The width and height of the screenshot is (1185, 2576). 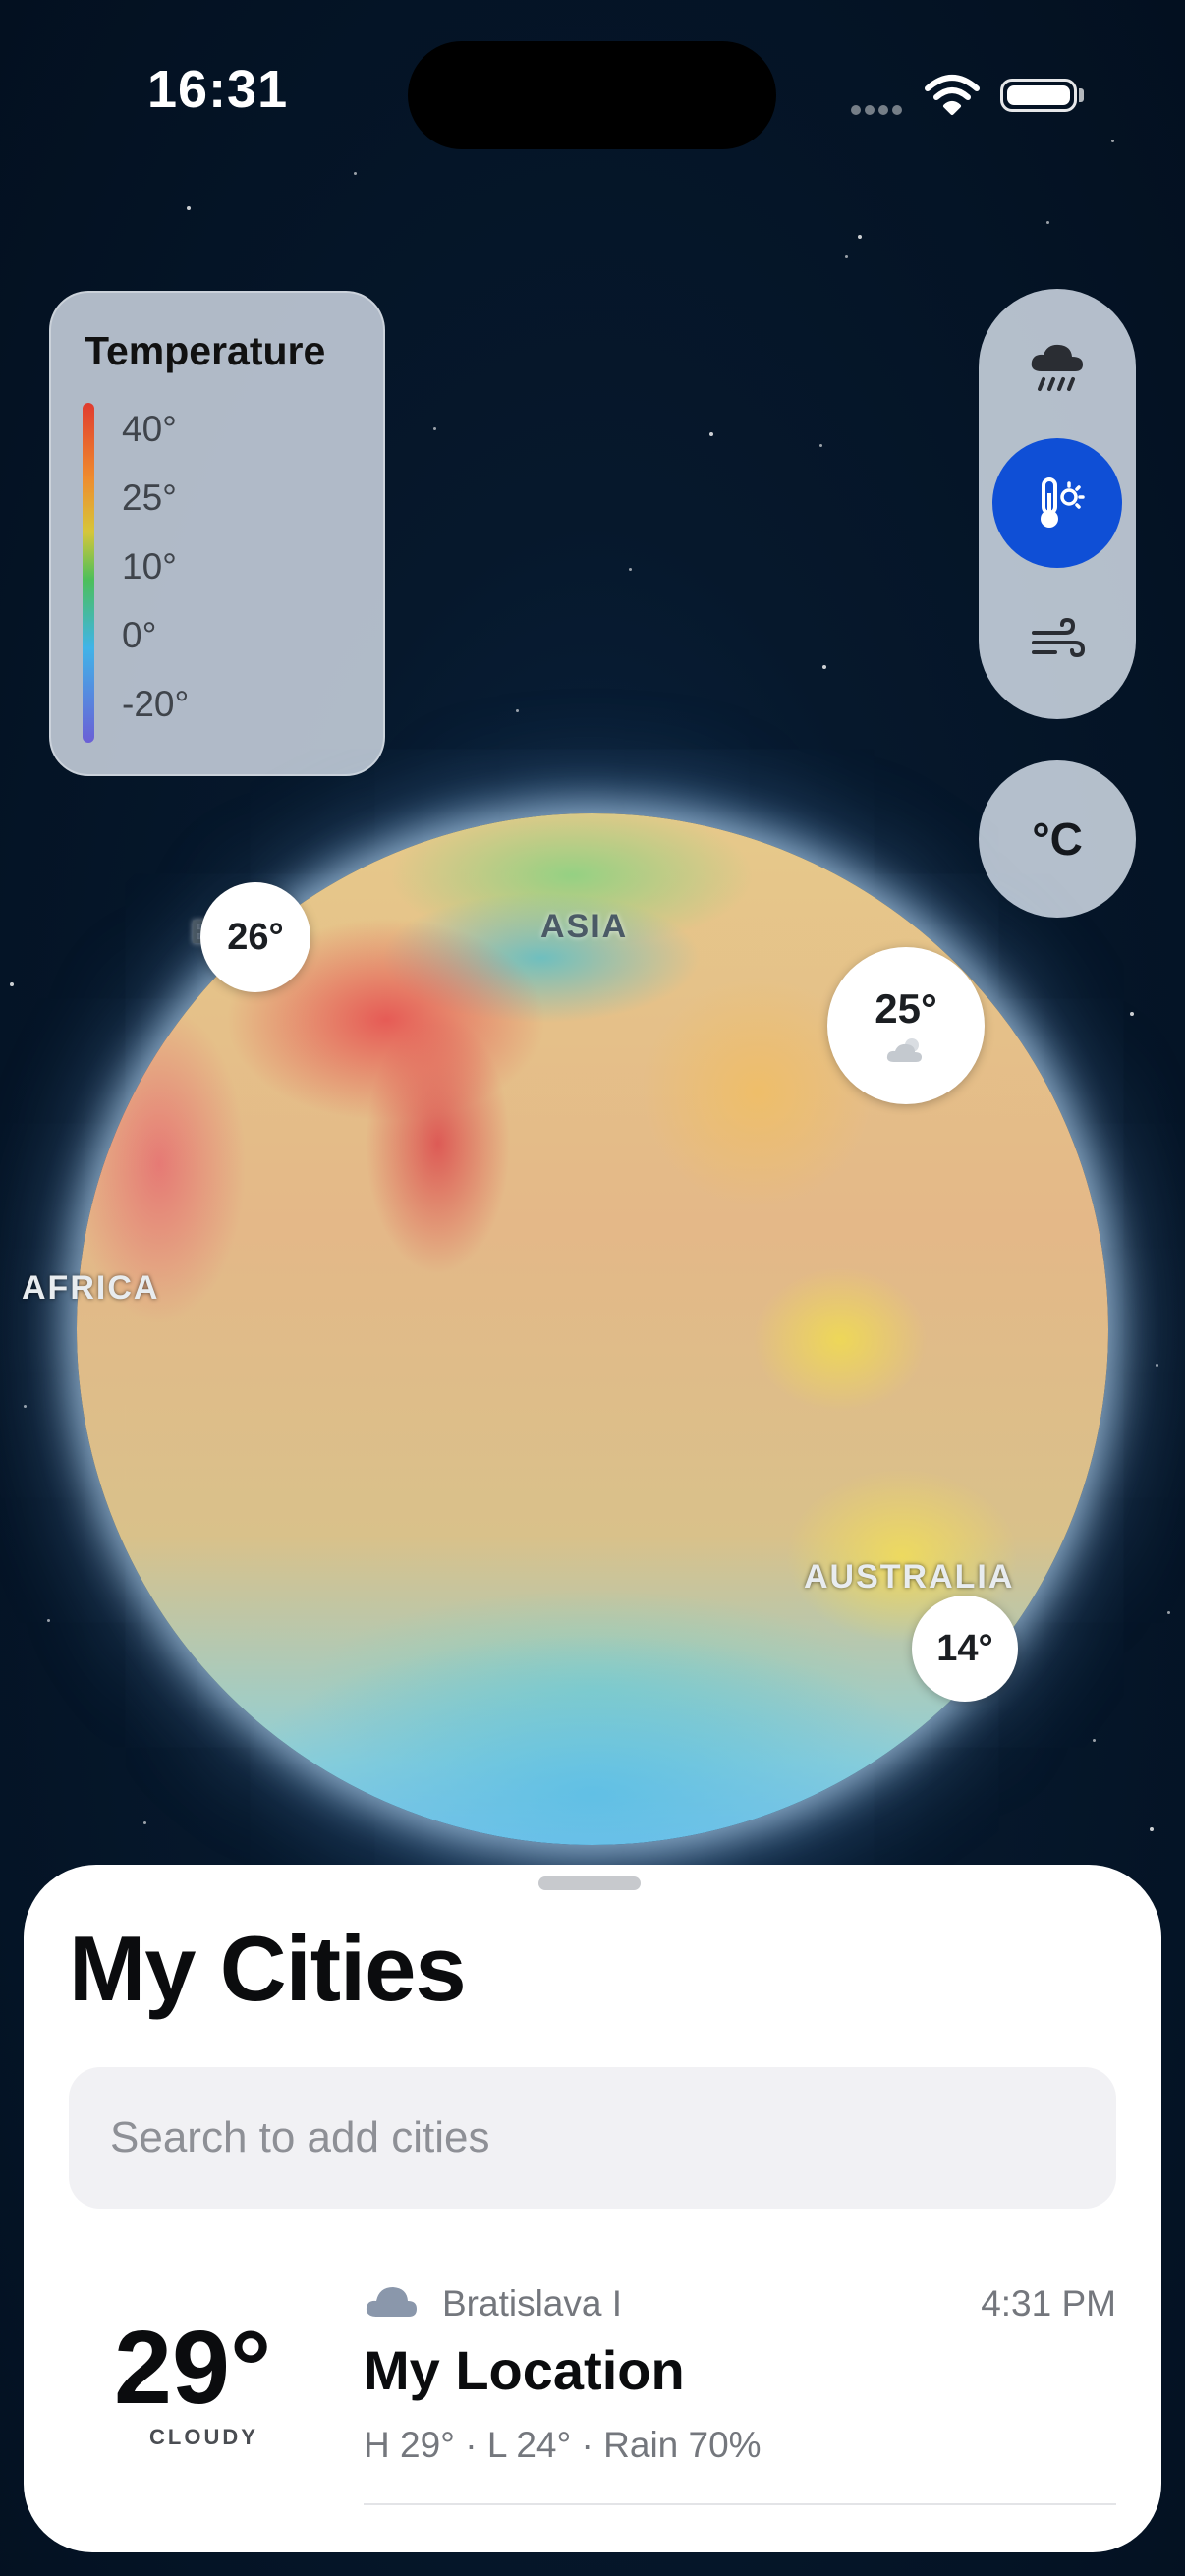 What do you see at coordinates (91, 1288) in the screenshot?
I see `region-label-africa: AFRICA` at bounding box center [91, 1288].